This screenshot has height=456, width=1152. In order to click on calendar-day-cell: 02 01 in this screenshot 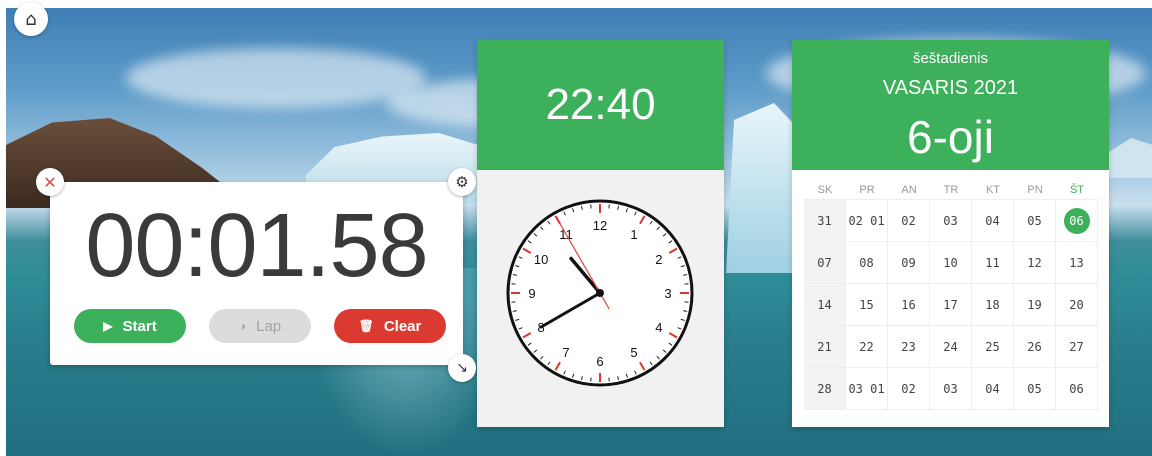, I will do `click(867, 221)`.